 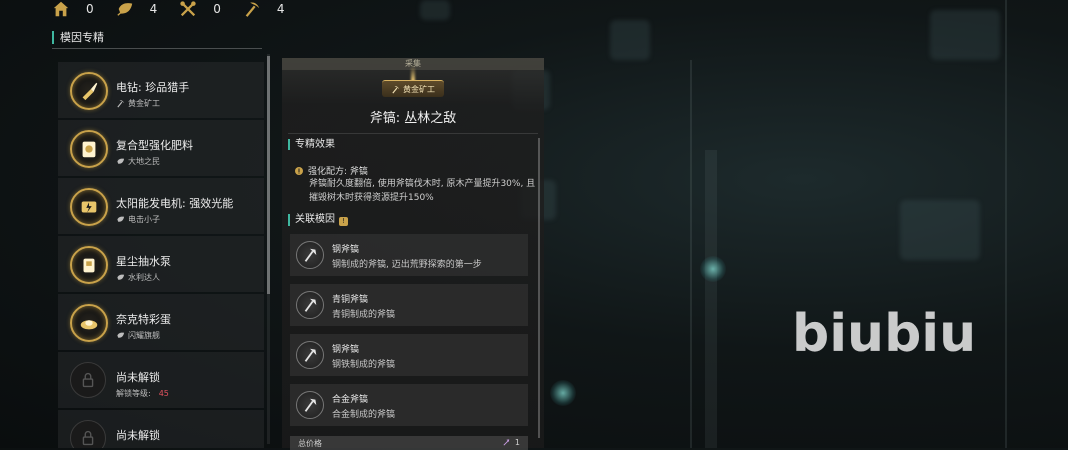 I want to click on resource-house: 0, so click(x=73, y=9).